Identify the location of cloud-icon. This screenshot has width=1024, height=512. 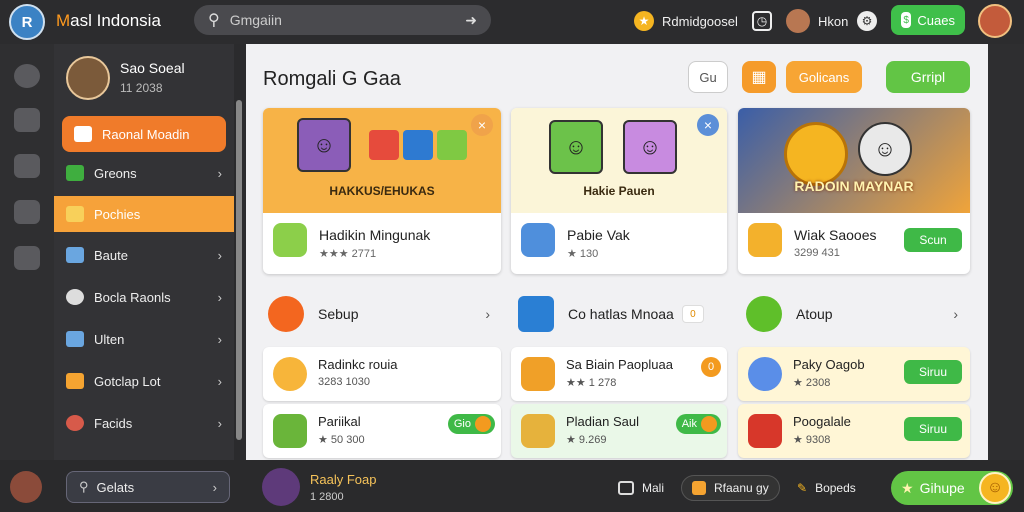
(27, 258).